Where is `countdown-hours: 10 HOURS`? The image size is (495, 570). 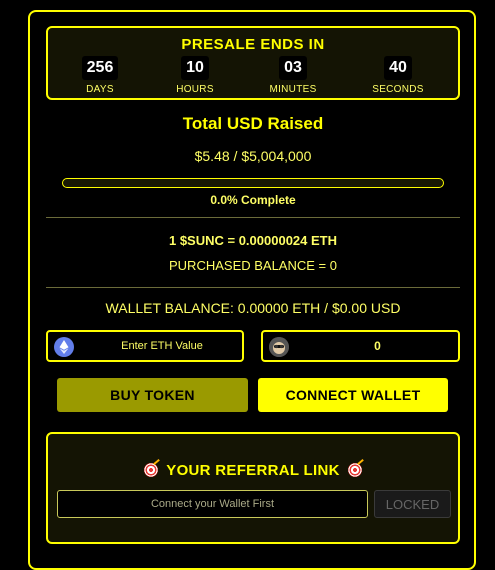
countdown-hours: 10 HOURS is located at coordinates (195, 75).